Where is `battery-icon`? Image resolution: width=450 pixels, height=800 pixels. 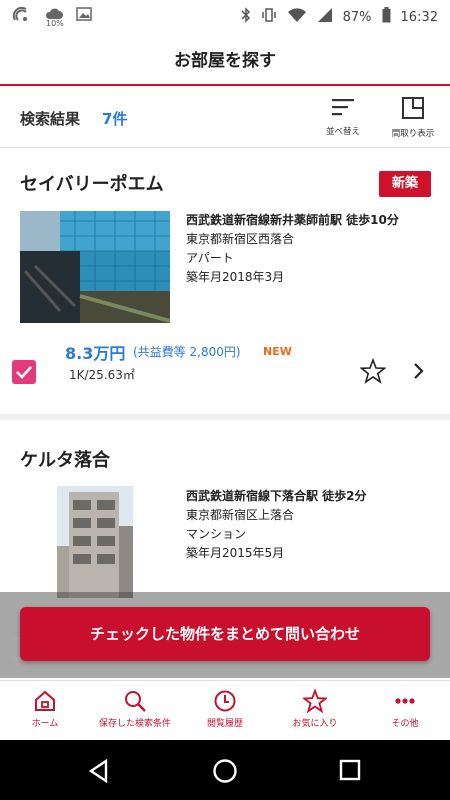 battery-icon is located at coordinates (386, 17).